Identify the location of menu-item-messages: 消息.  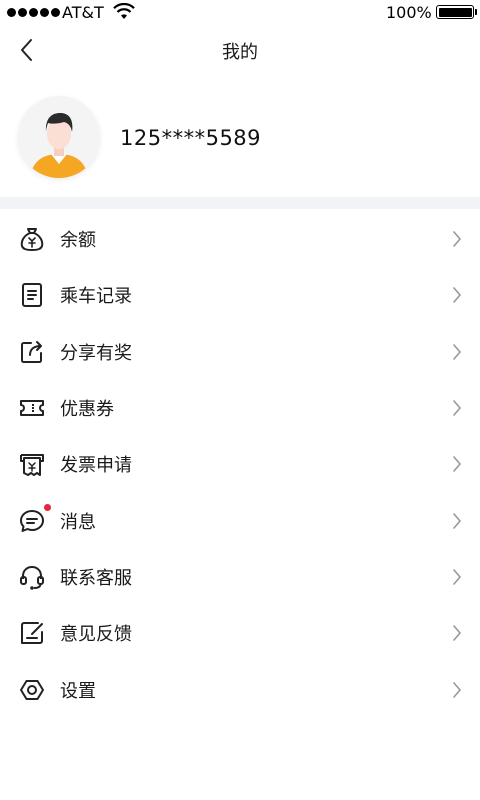
(240, 520).